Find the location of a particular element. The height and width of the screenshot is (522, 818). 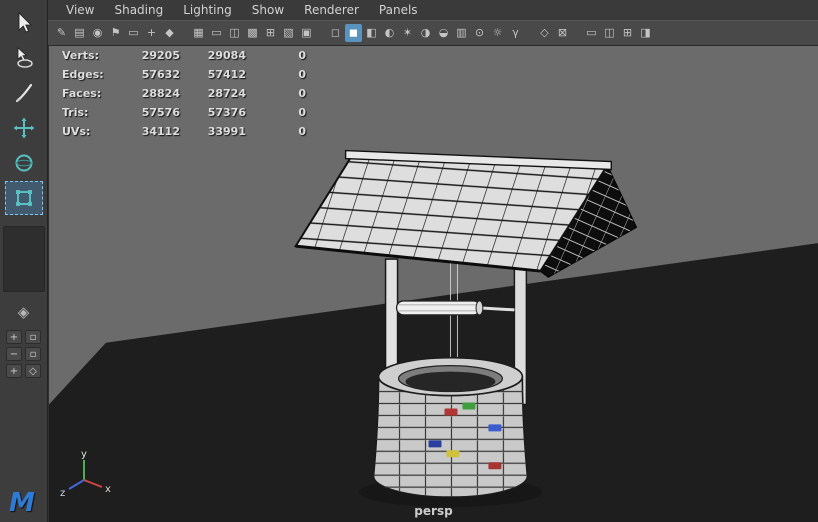

hud-value: 28724 is located at coordinates (226, 93).